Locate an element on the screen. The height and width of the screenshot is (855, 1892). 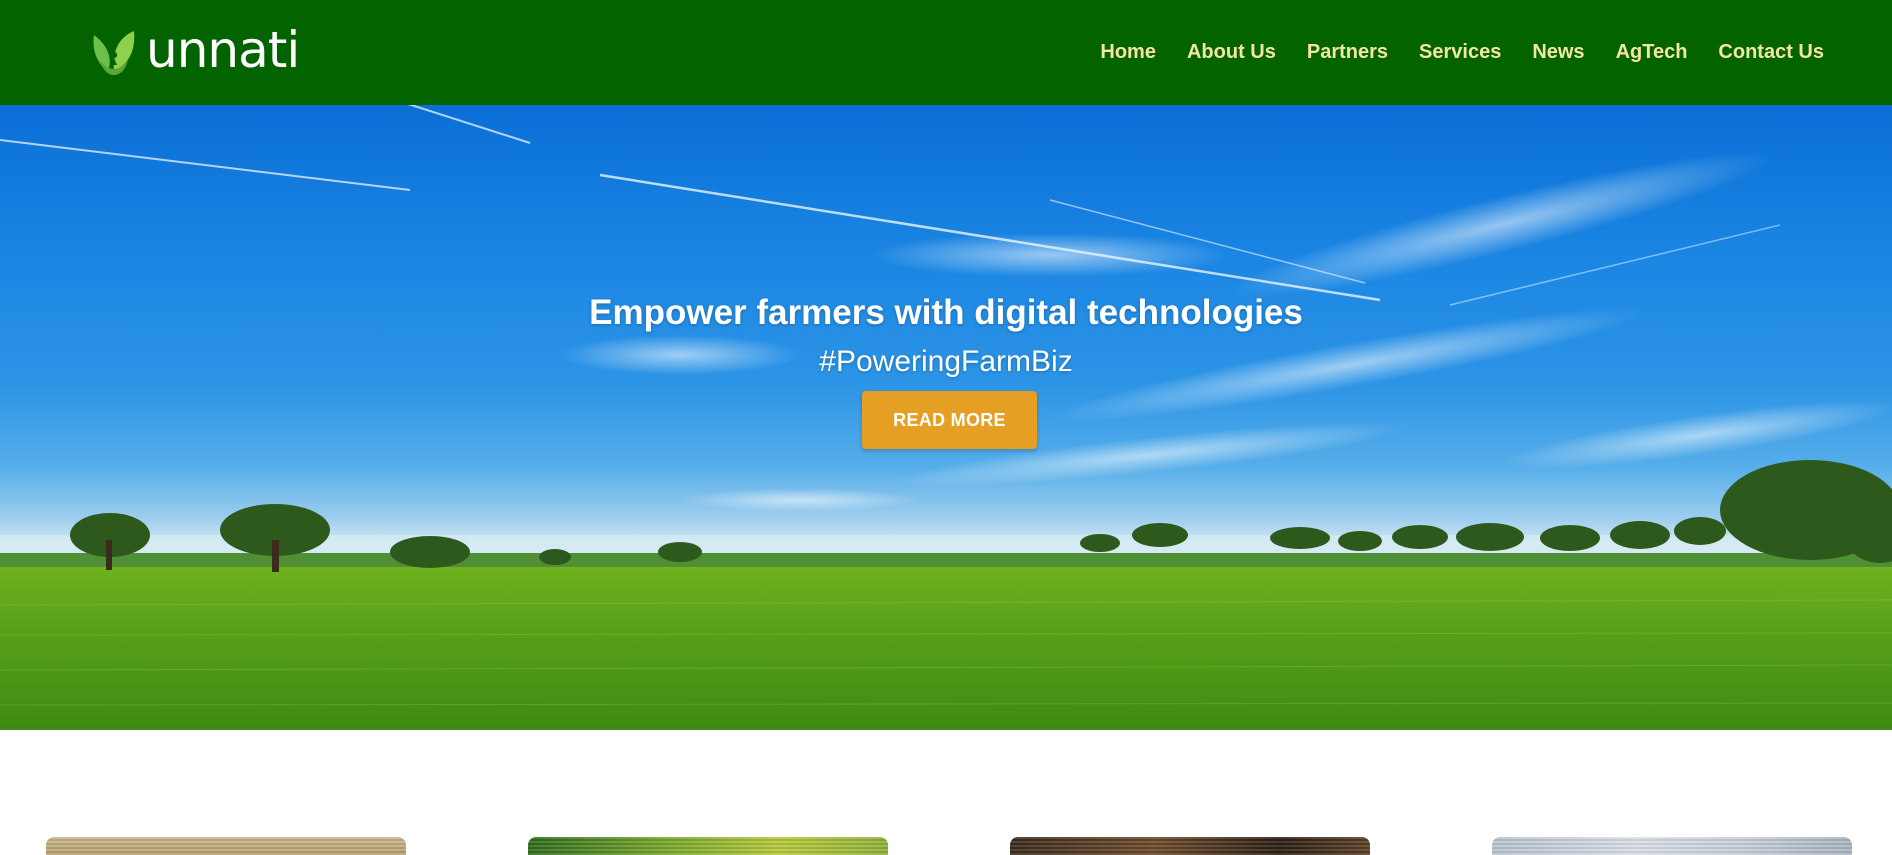
tree-bark-photo is located at coordinates (1190, 846).